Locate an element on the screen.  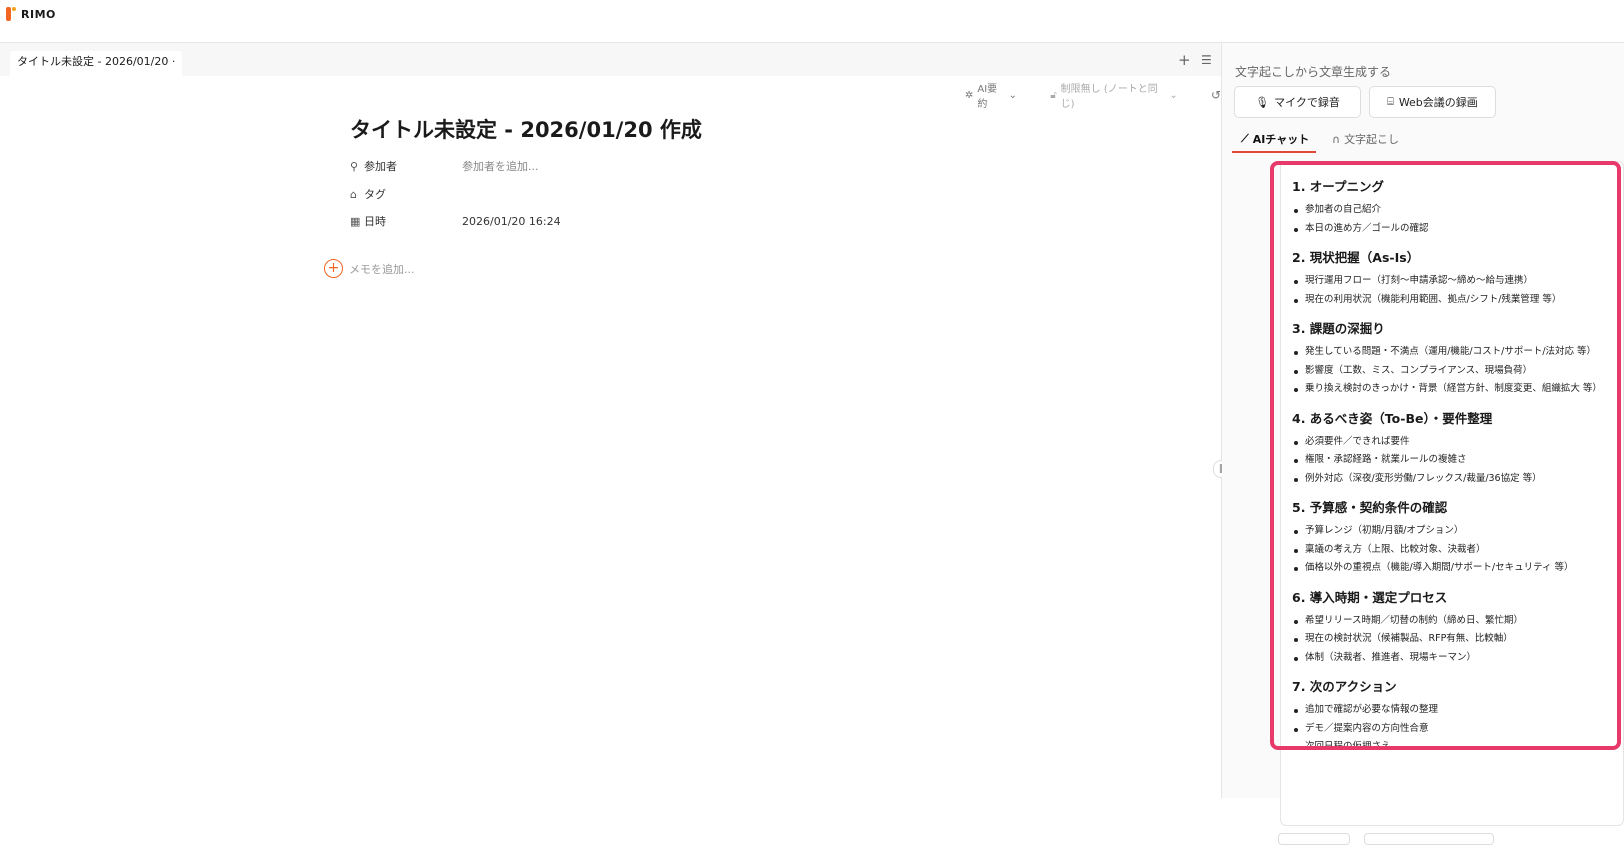
web-meeting-record-button: ⌸ Web会議の録画 is located at coordinates (1432, 102).